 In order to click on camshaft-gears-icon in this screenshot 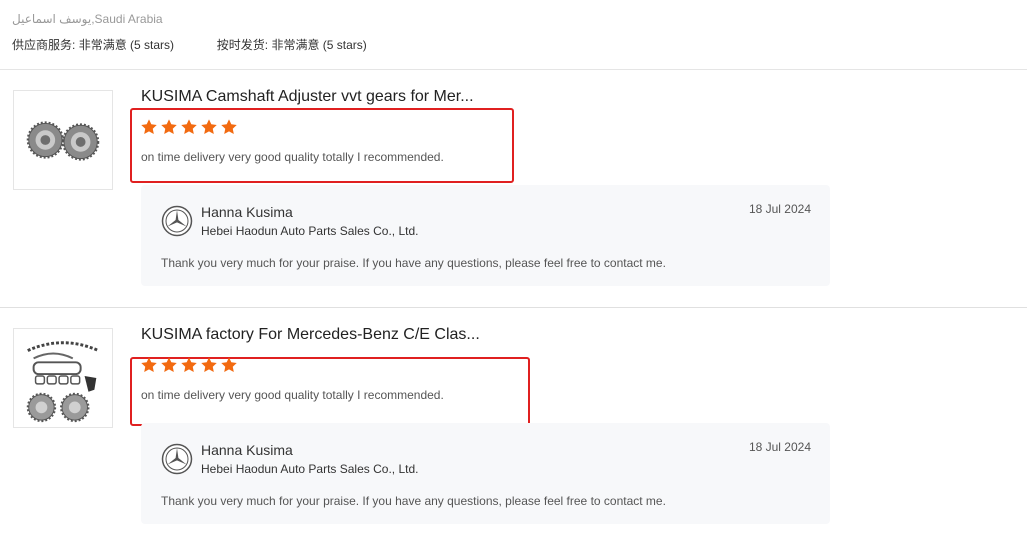, I will do `click(63, 141)`.